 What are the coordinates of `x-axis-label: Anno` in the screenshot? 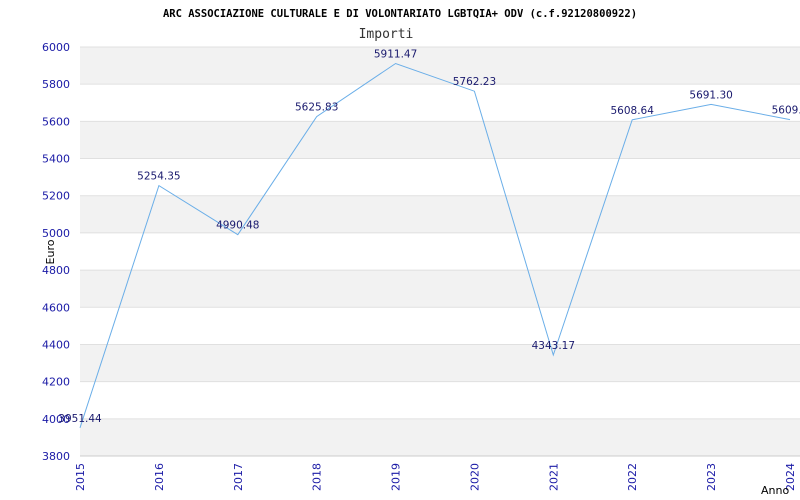 It's located at (775, 490).